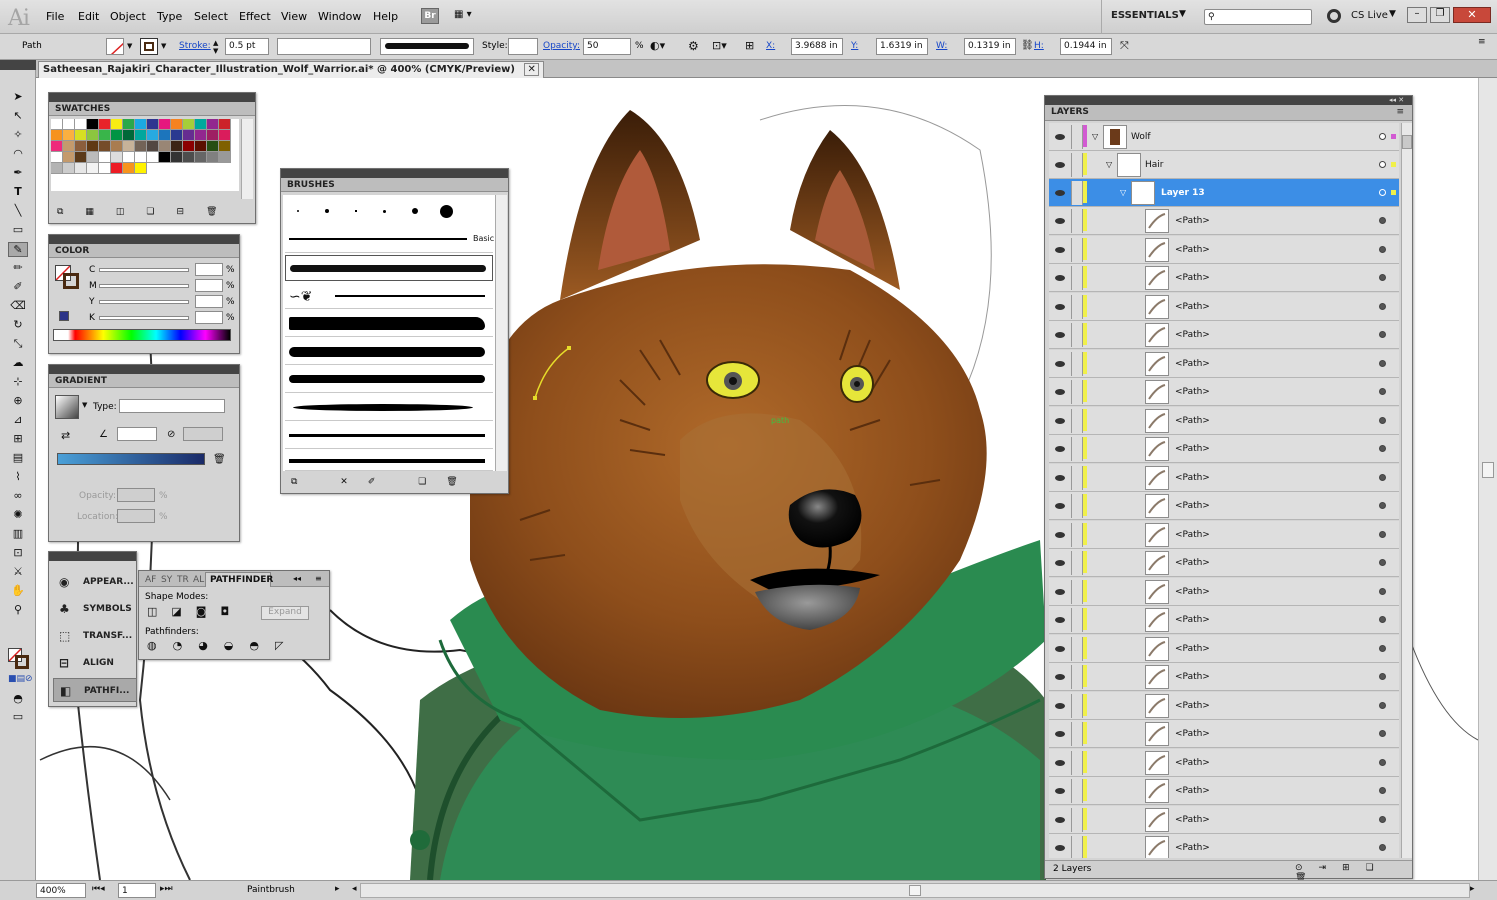  I want to click on symbol-sprayer-icon: ✺, so click(18, 515).